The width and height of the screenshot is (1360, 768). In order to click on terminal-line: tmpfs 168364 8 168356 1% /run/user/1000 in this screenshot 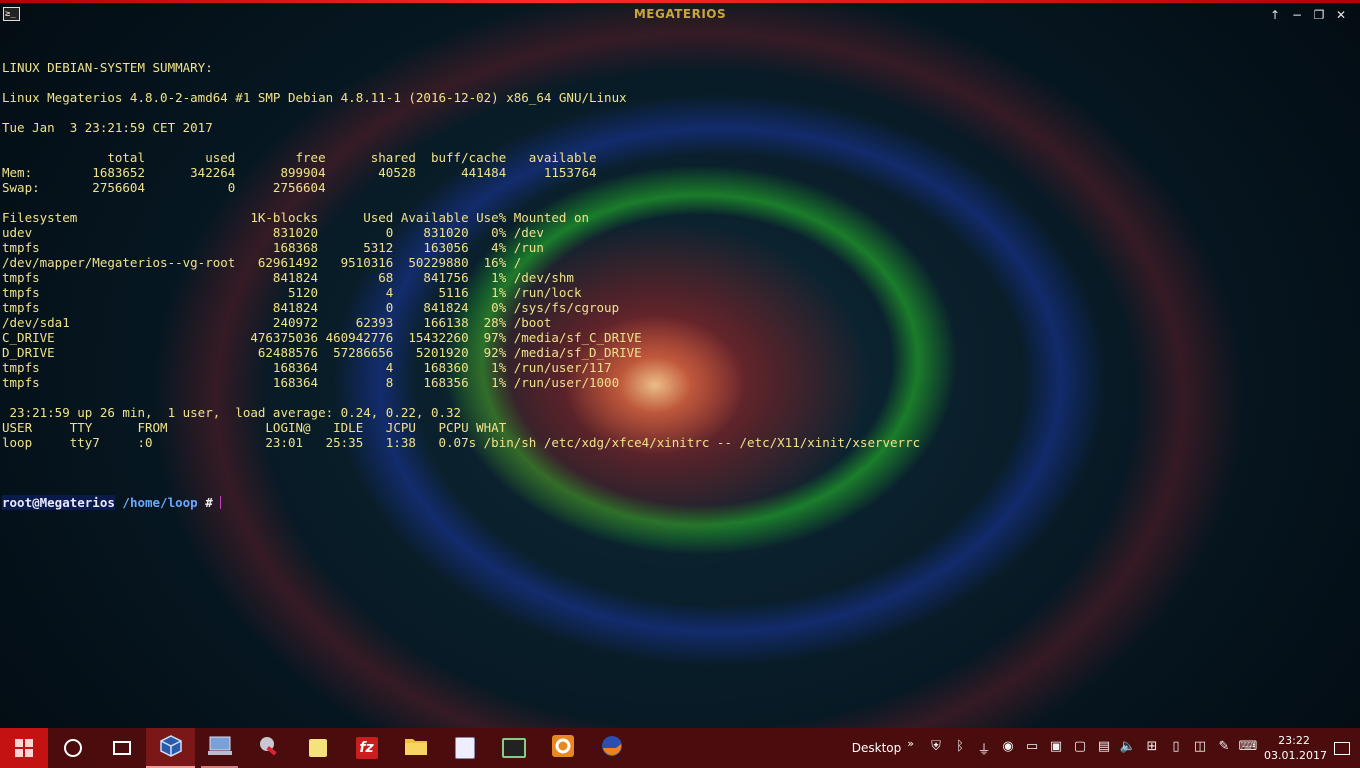, I will do `click(311, 382)`.